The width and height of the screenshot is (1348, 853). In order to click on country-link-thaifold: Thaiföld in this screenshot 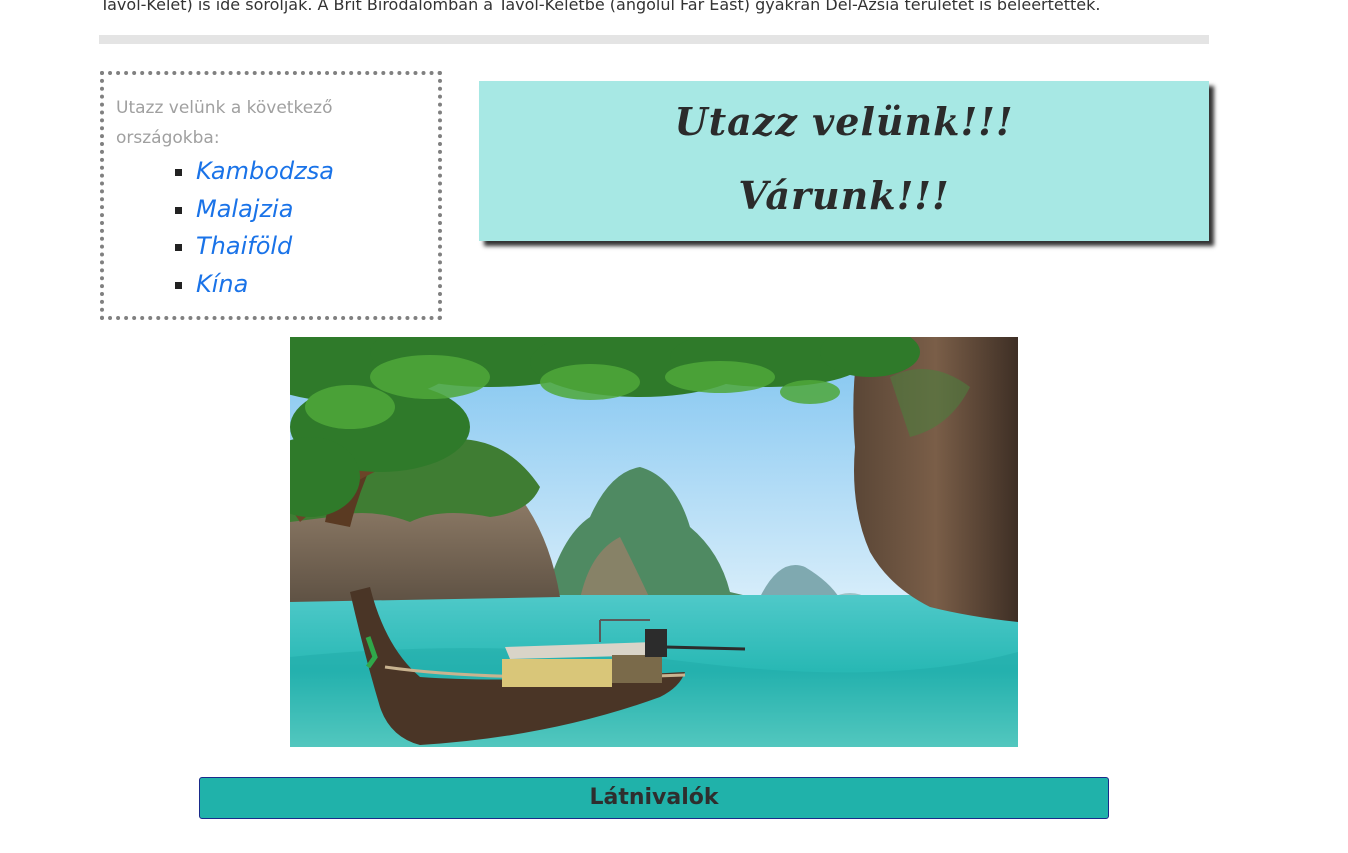, I will do `click(244, 246)`.